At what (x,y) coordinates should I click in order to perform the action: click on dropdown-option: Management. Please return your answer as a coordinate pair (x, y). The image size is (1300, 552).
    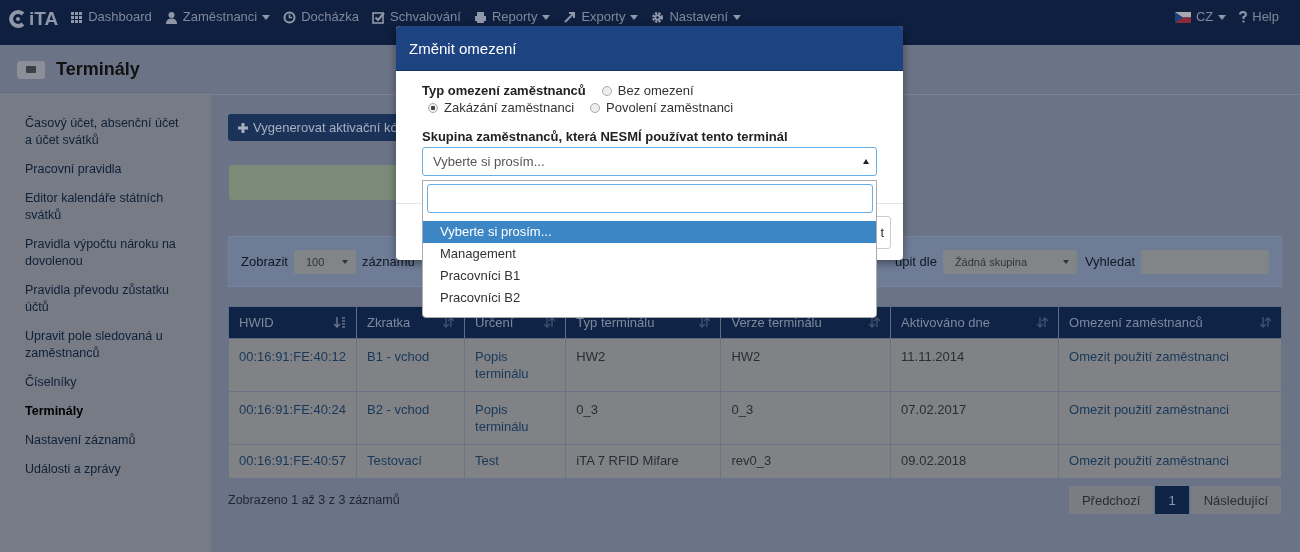
    Looking at the image, I should click on (649, 254).